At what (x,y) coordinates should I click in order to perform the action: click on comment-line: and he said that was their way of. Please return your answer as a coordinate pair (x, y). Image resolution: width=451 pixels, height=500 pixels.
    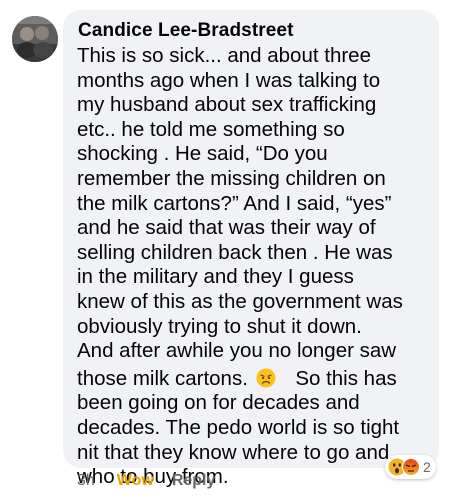
    Looking at the image, I should click on (226, 228).